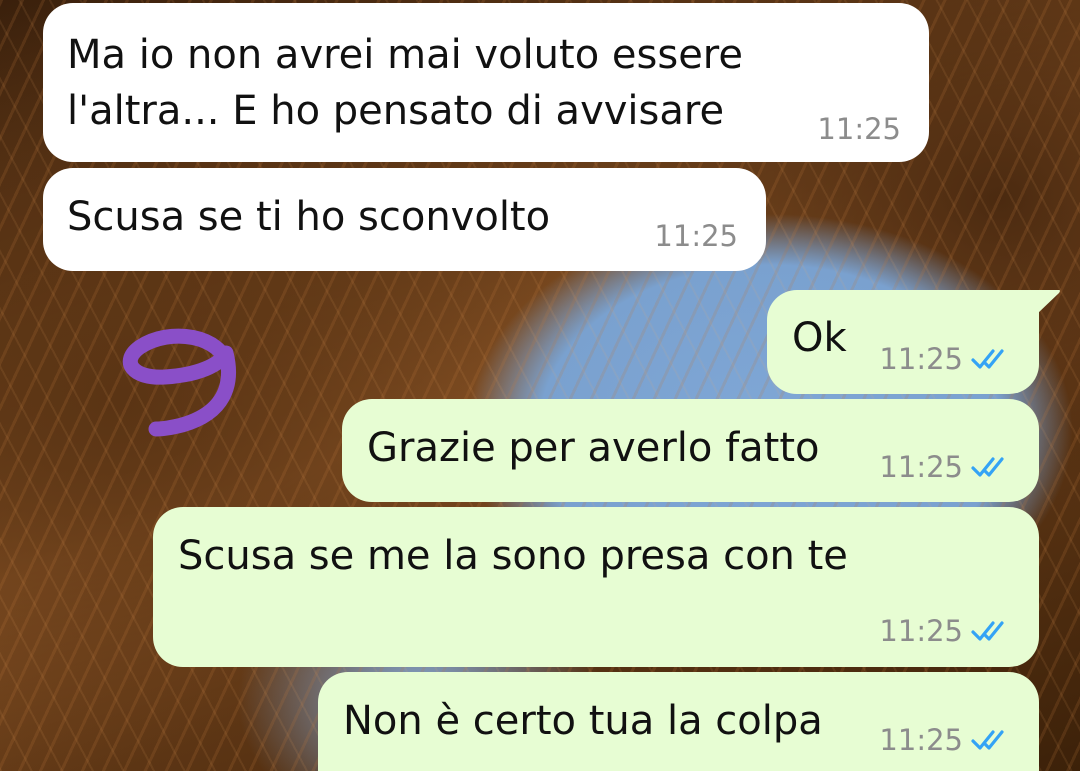  Describe the element at coordinates (309, 217) in the screenshot. I see `message-text: Scusa se ti ho sconvolto` at that location.